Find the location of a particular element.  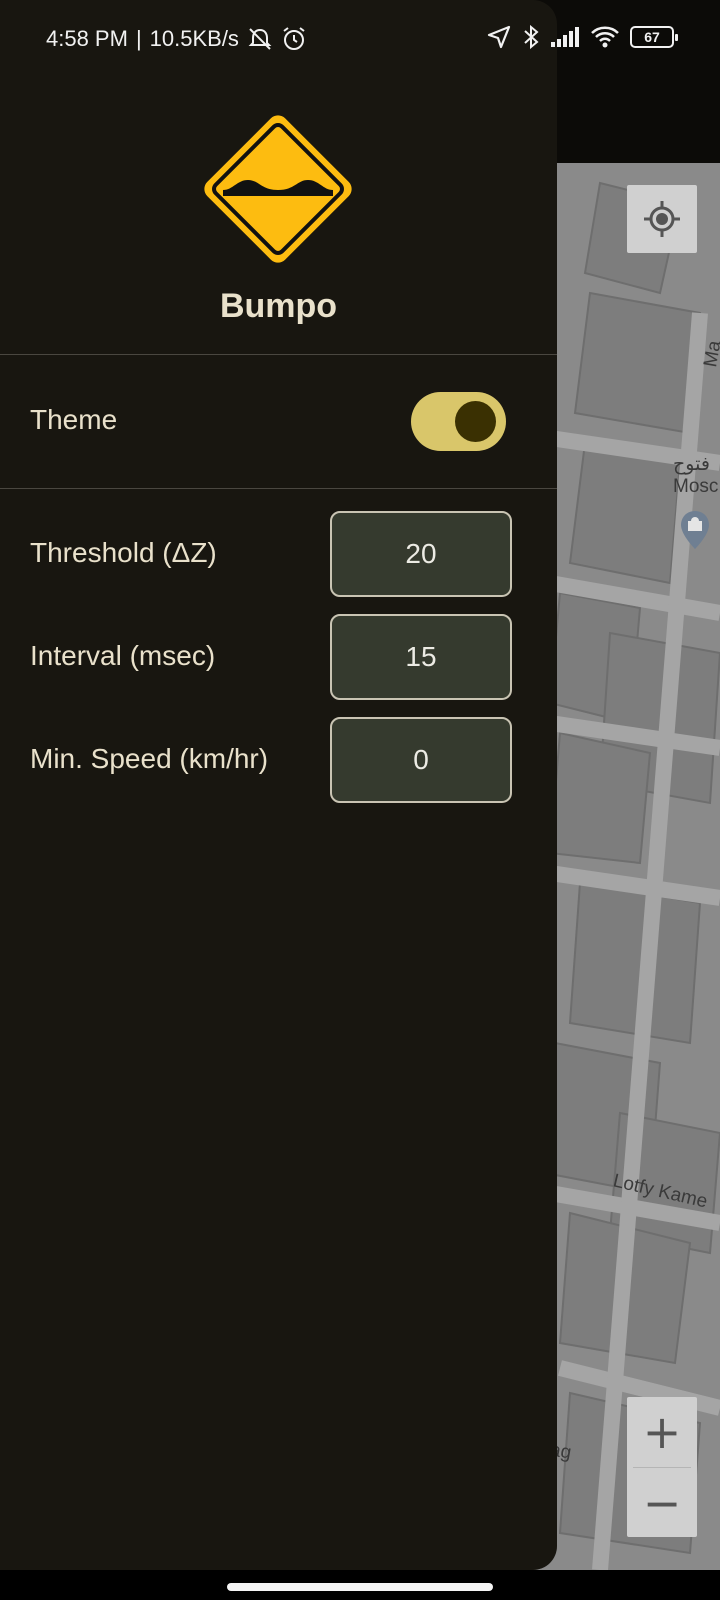

theme-toggle is located at coordinates (458, 421).